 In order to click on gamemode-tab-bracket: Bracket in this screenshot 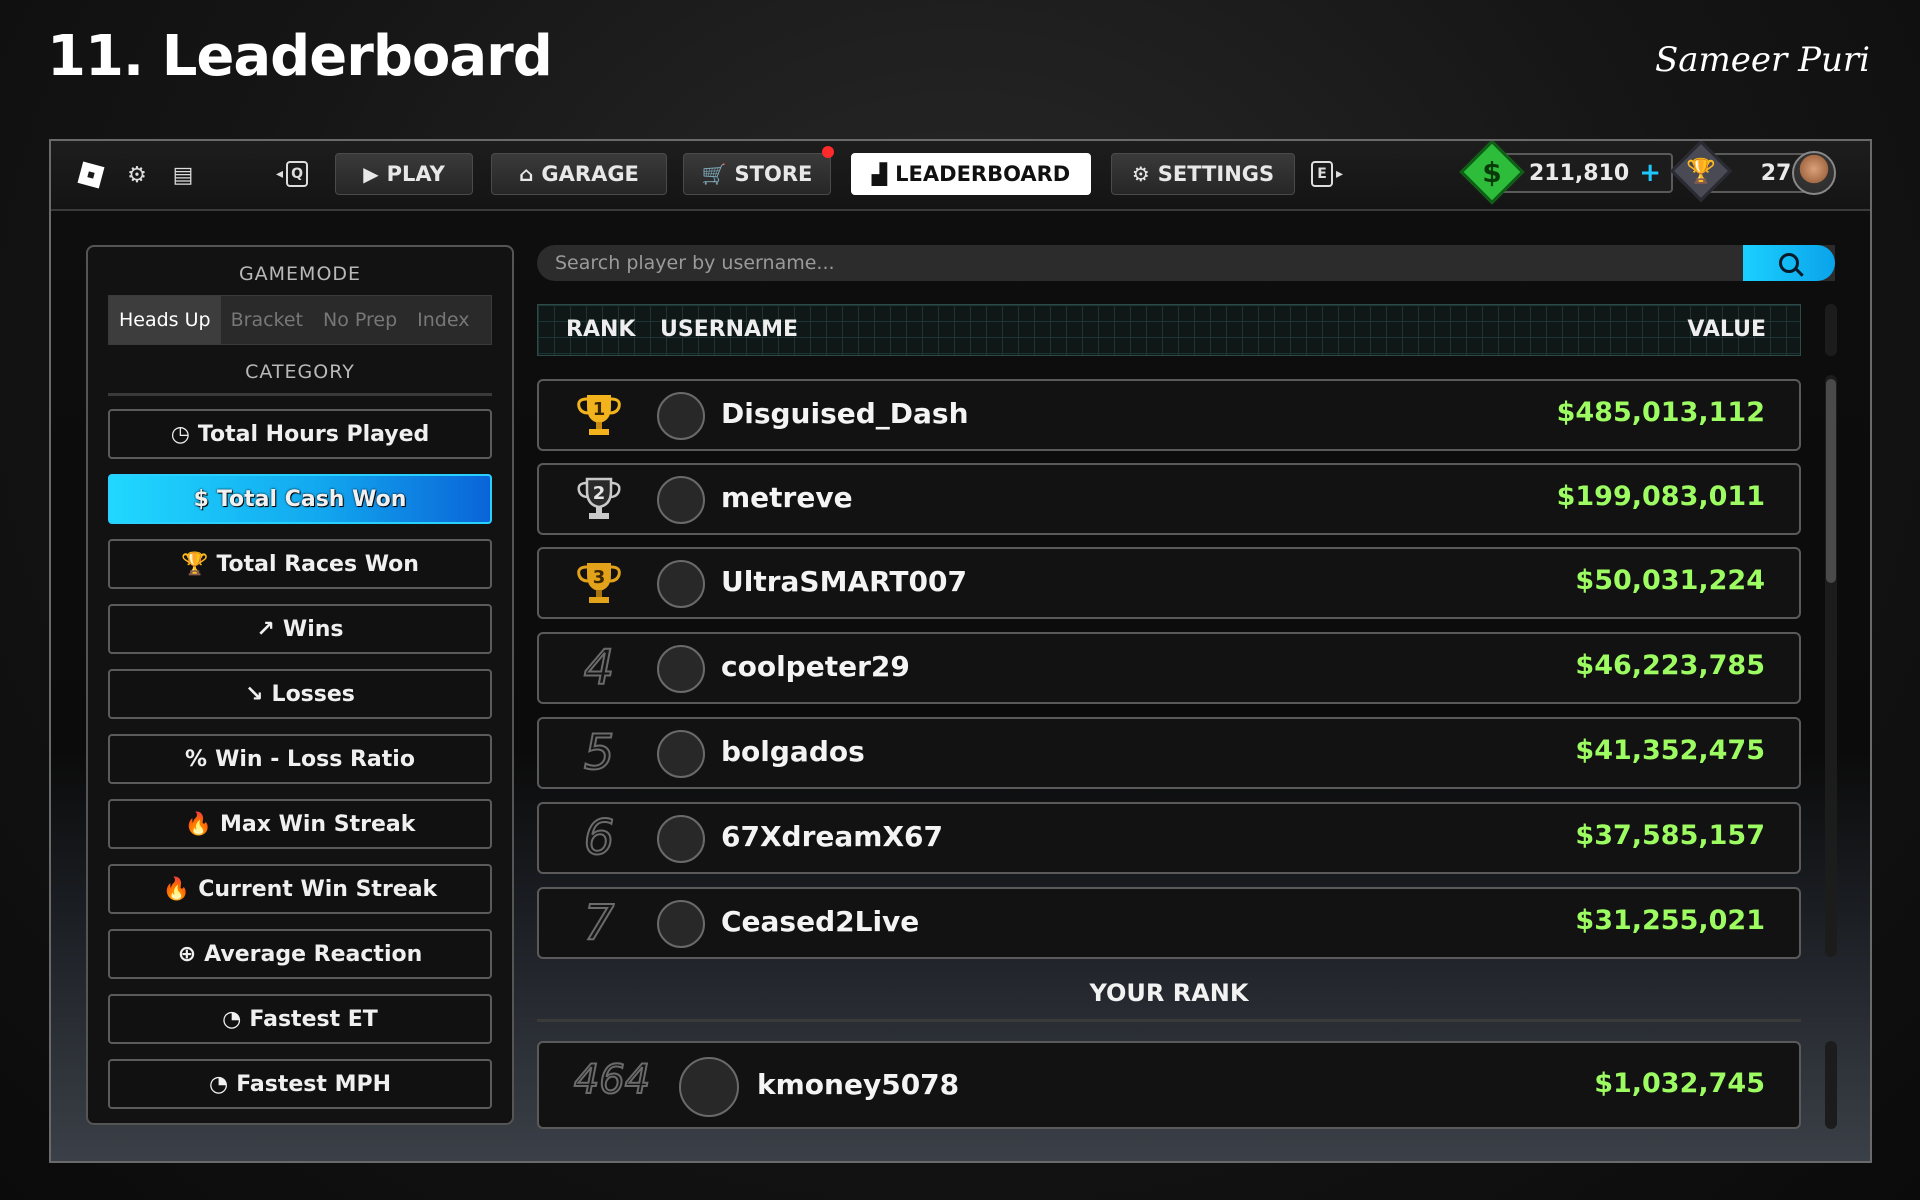, I will do `click(267, 320)`.